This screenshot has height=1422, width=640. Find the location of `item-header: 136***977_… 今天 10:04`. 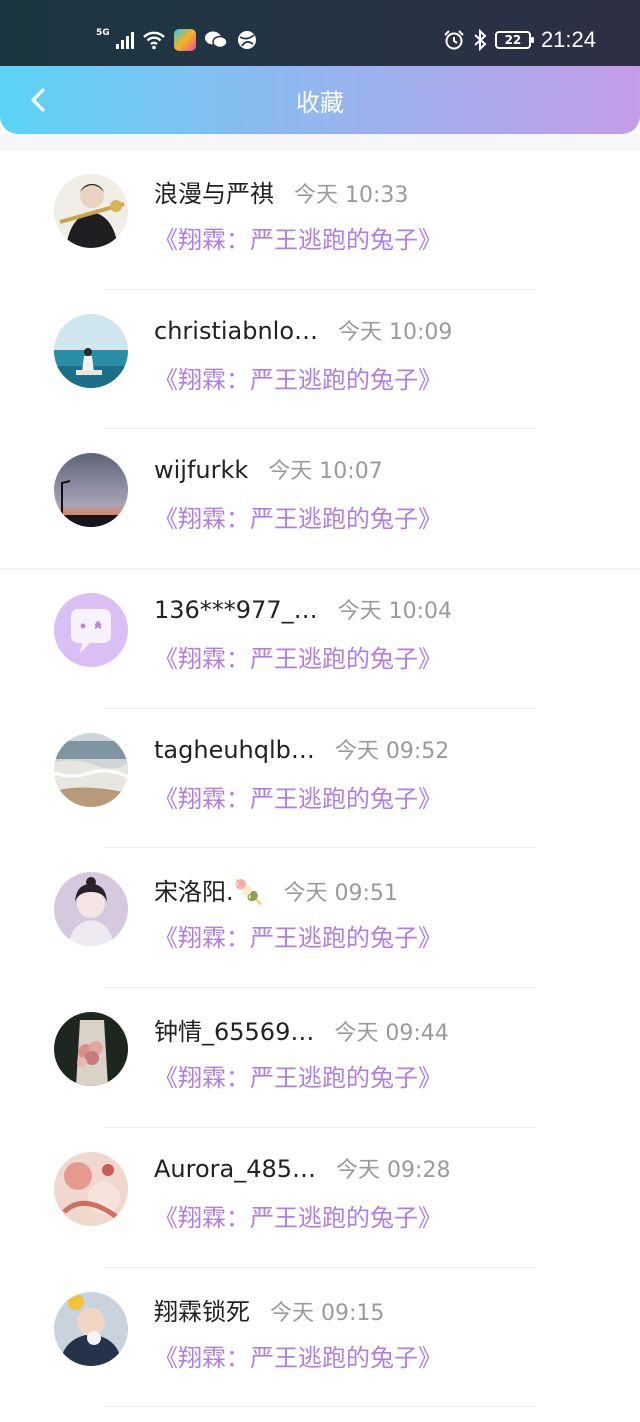

item-header: 136***977_… 今天 10:04 is located at coordinates (303, 609).